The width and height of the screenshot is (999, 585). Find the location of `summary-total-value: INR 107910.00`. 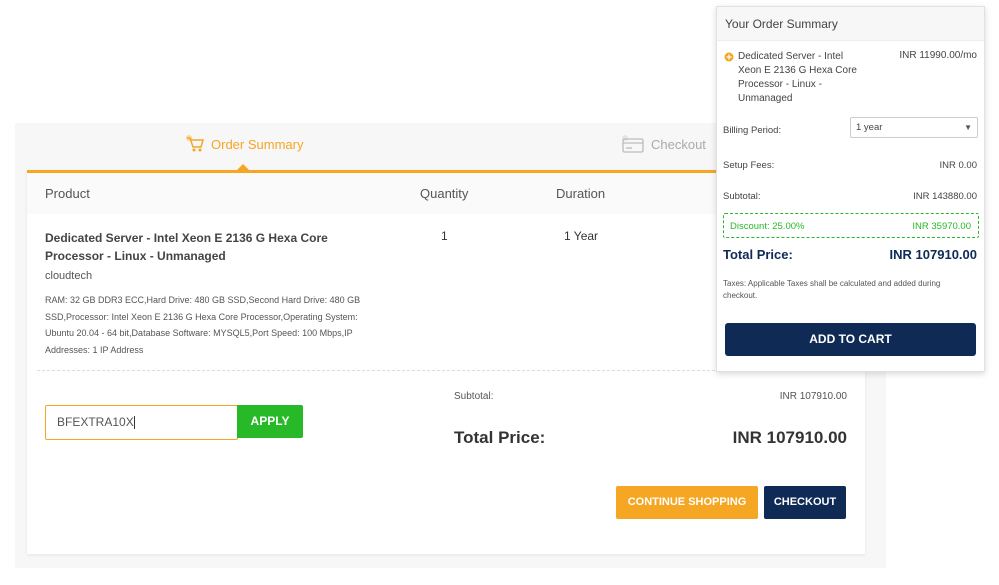

summary-total-value: INR 107910.00 is located at coordinates (933, 254).